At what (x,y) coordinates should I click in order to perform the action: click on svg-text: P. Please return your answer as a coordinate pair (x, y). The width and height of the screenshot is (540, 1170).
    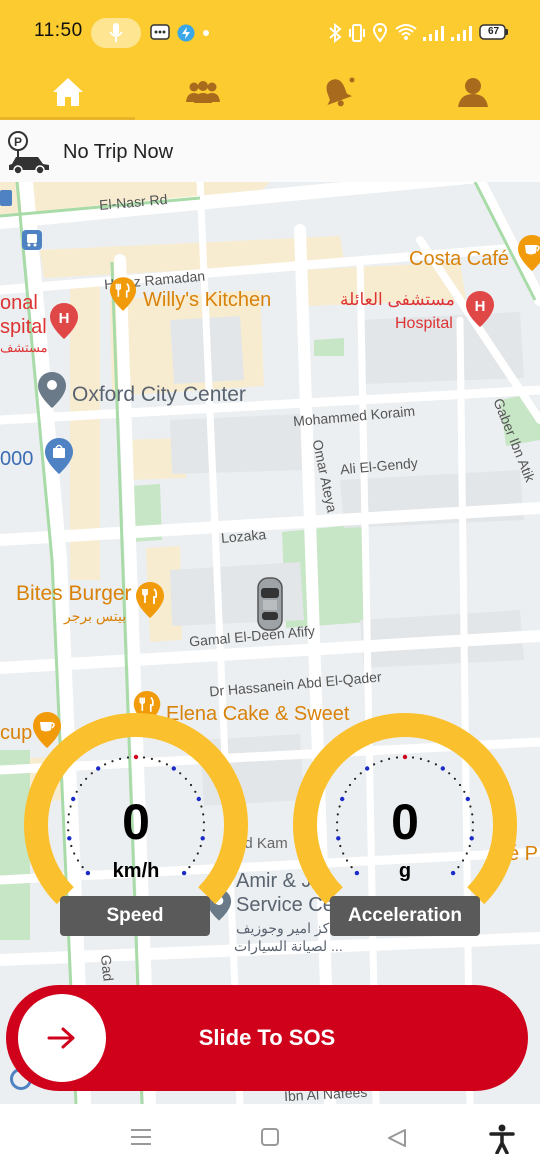
    Looking at the image, I should click on (18, 142).